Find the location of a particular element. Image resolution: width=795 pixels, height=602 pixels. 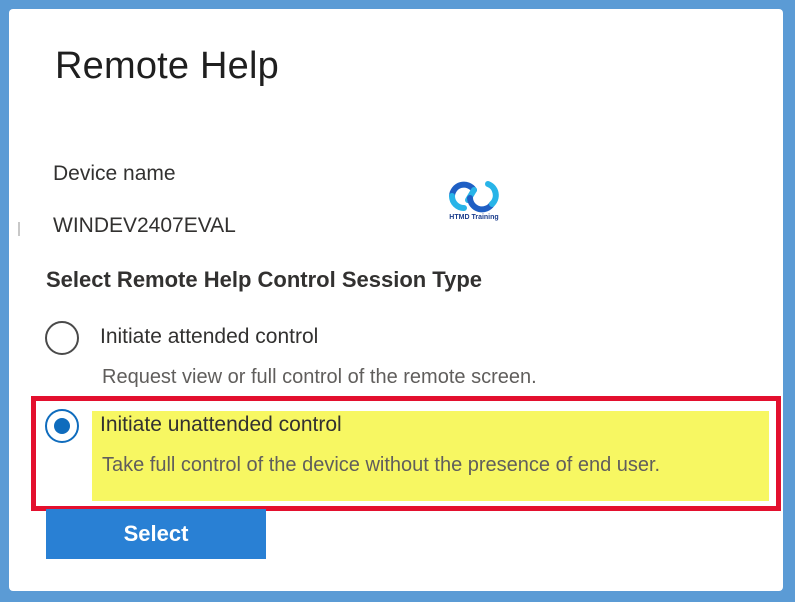

htmd-training-logo: HTMD Training is located at coordinates (474, 200).